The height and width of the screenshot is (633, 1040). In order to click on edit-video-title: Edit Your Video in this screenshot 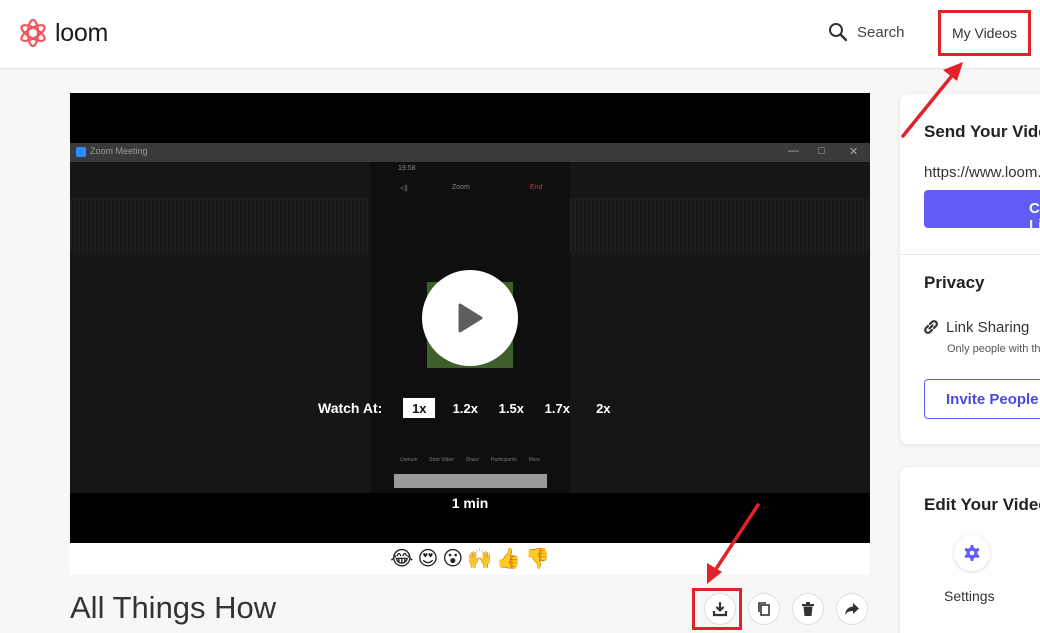, I will do `click(982, 504)`.